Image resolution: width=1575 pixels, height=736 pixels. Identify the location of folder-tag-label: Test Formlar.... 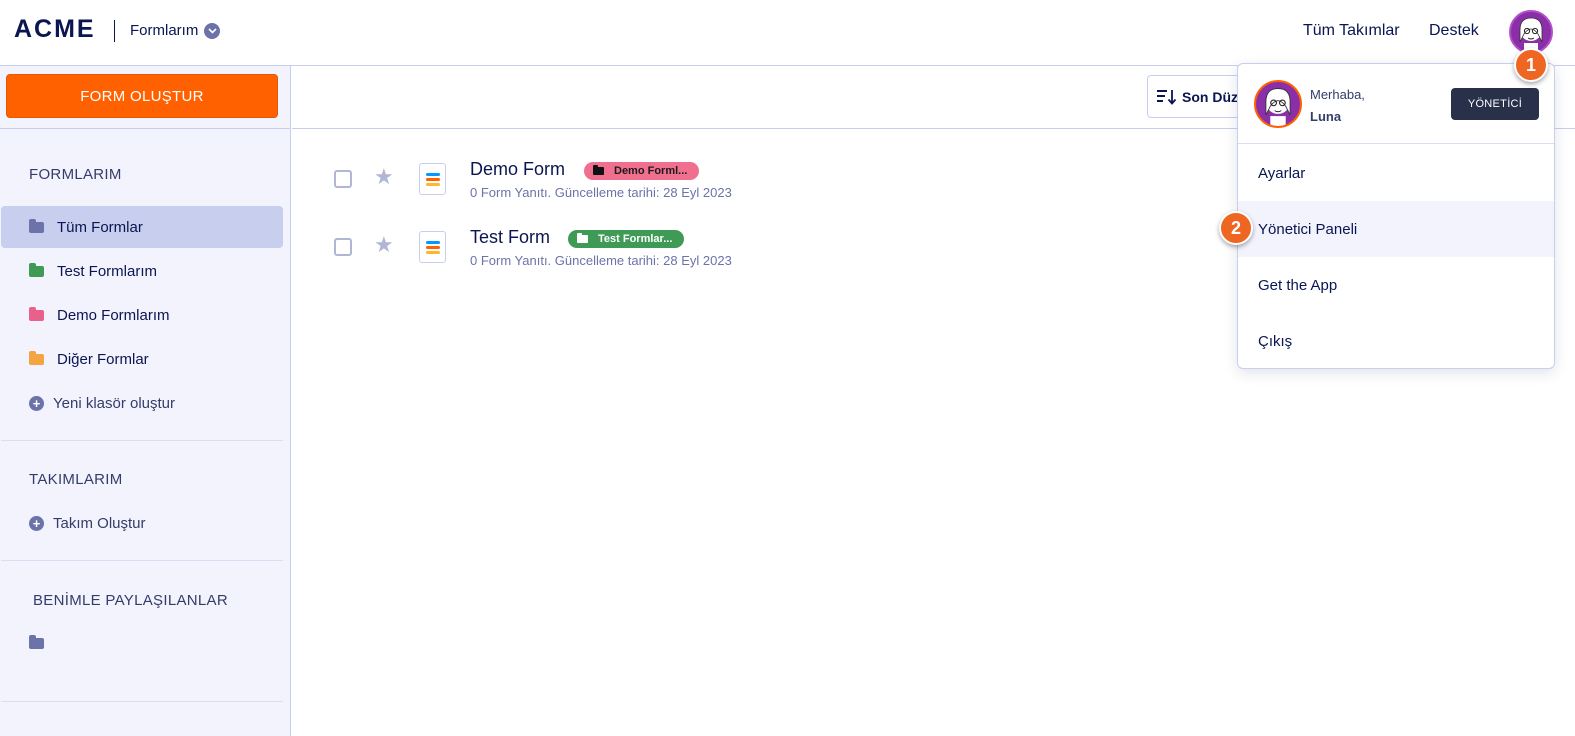
(635, 239).